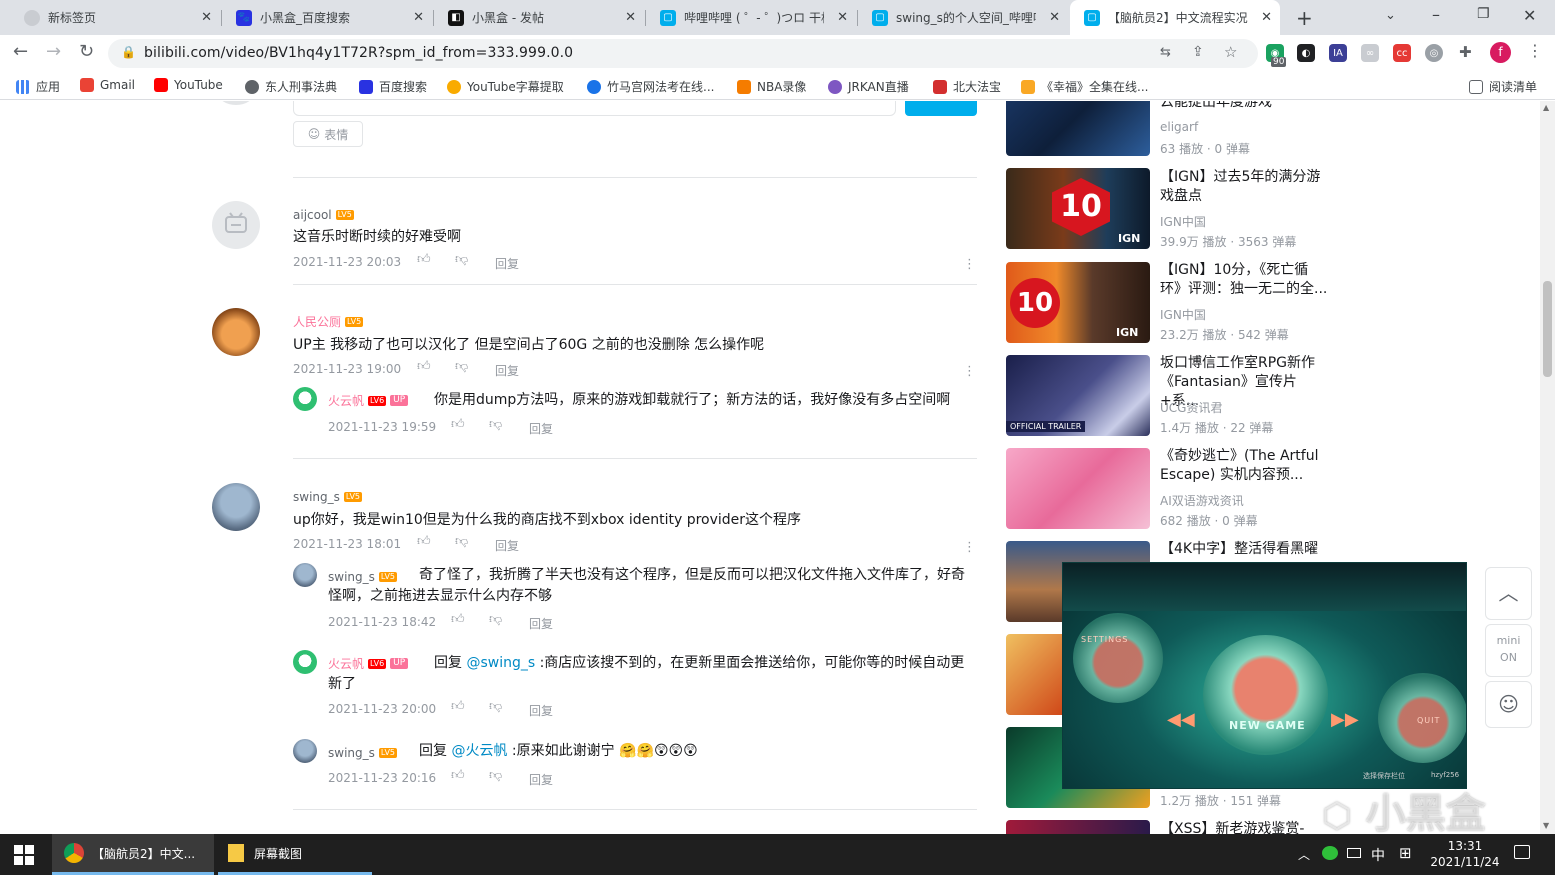  What do you see at coordinates (1535, 50) in the screenshot?
I see `menu-kebab-icon: ⋮` at bounding box center [1535, 50].